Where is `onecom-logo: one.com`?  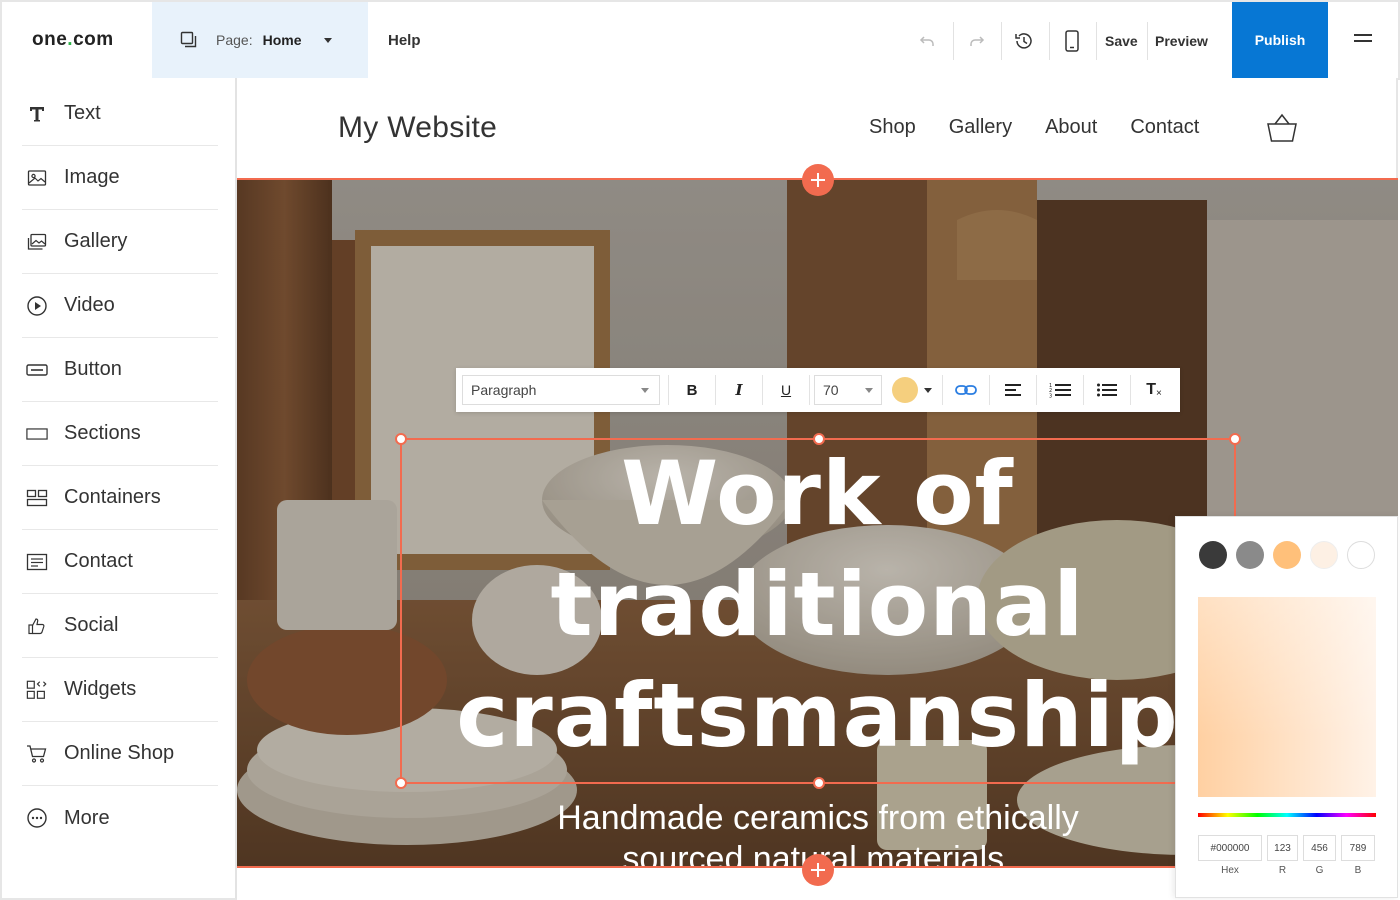
onecom-logo: one.com is located at coordinates (73, 40).